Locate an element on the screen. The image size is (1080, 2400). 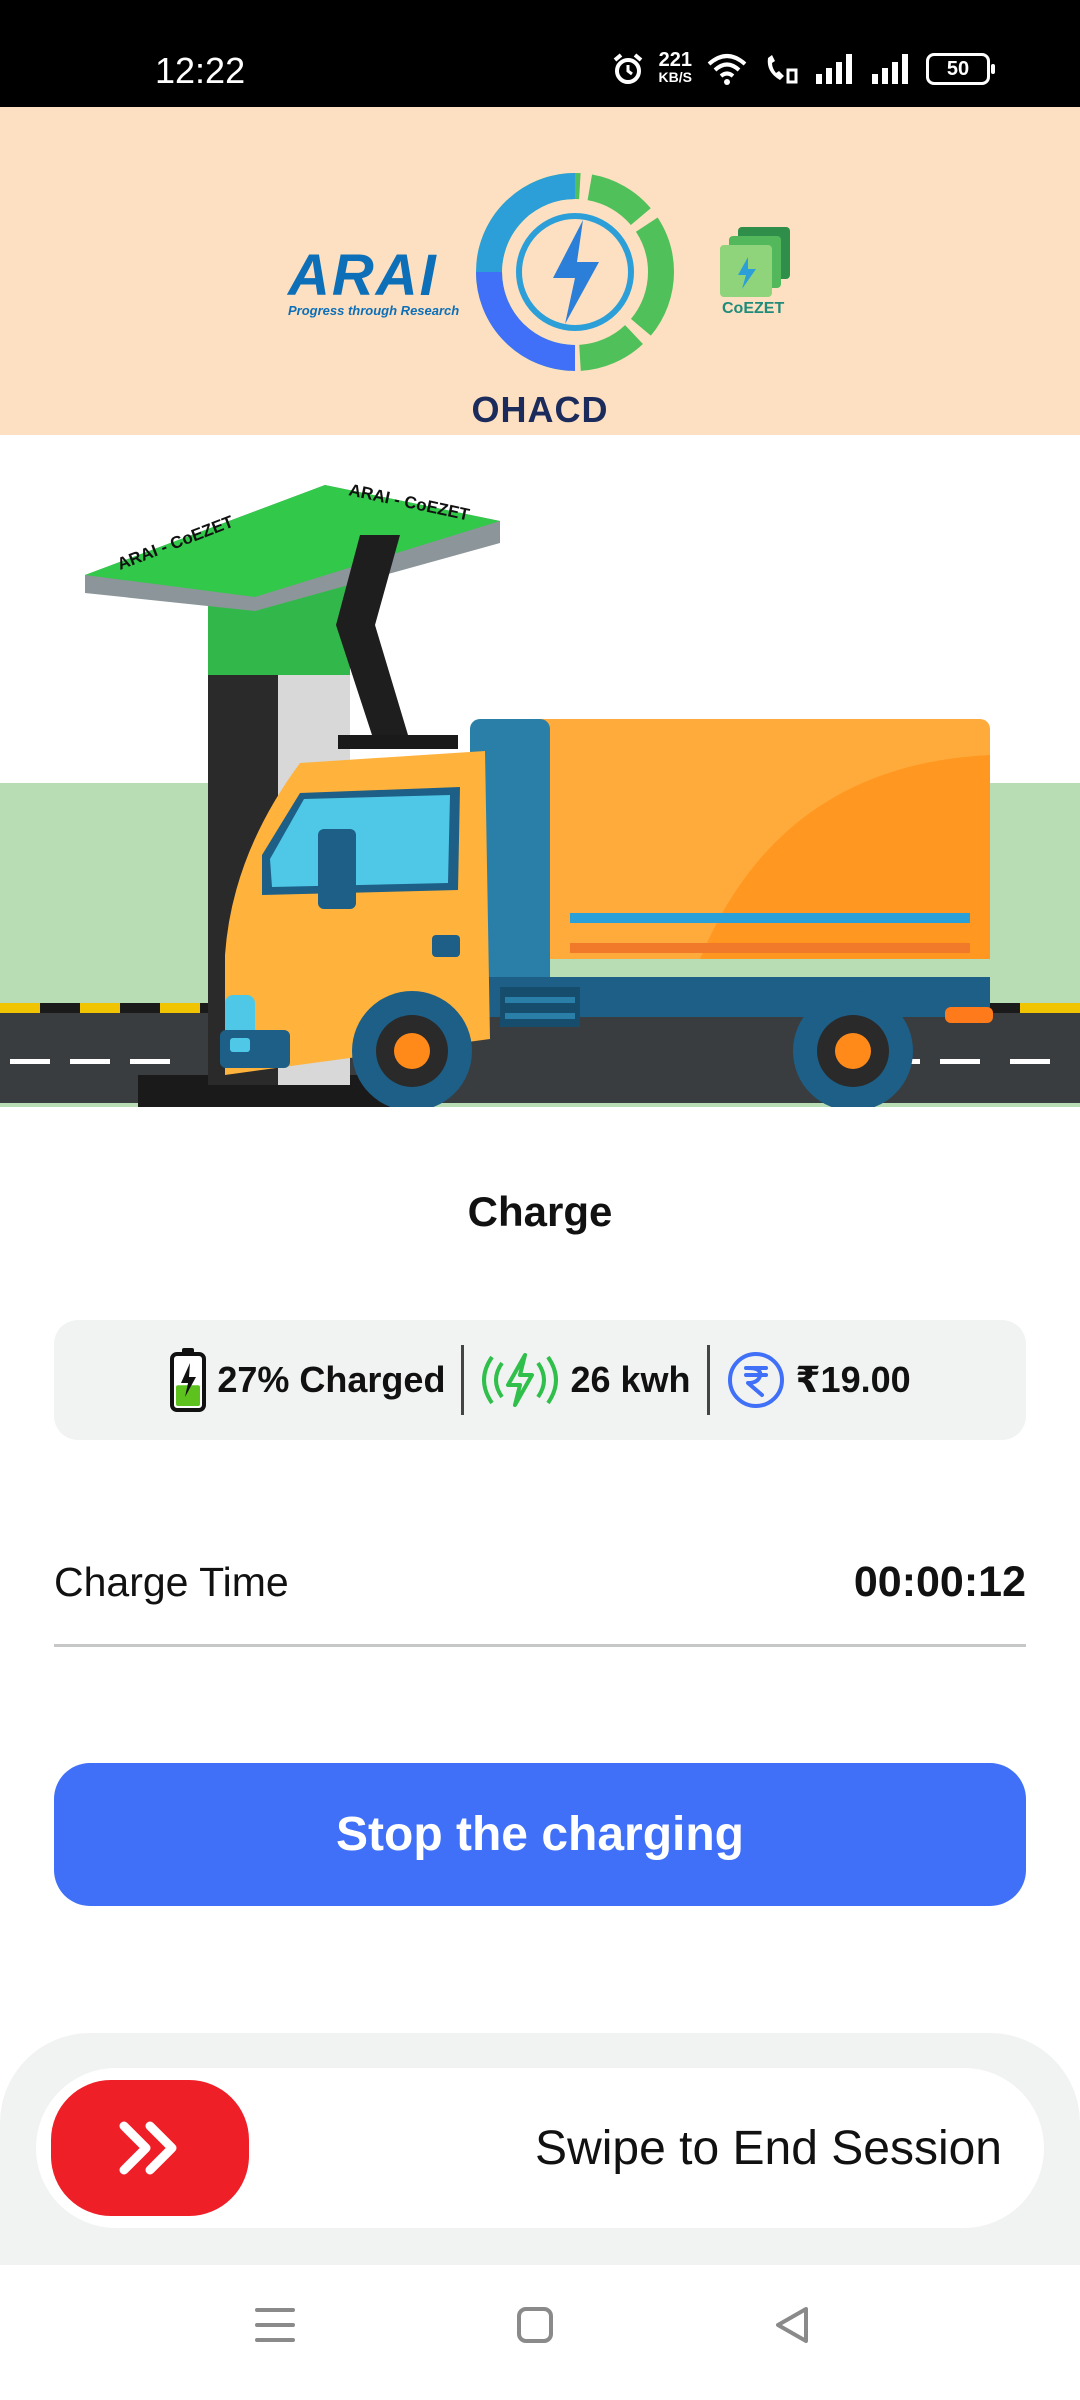
volte-call-icon is located at coordinates (782, 69).